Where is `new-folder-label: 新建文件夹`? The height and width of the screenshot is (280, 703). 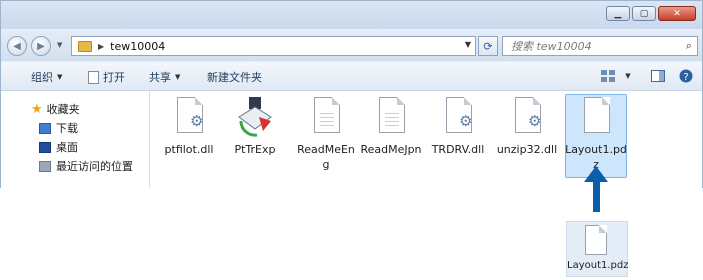
new-folder-label: 新建文件夹 is located at coordinates (234, 77).